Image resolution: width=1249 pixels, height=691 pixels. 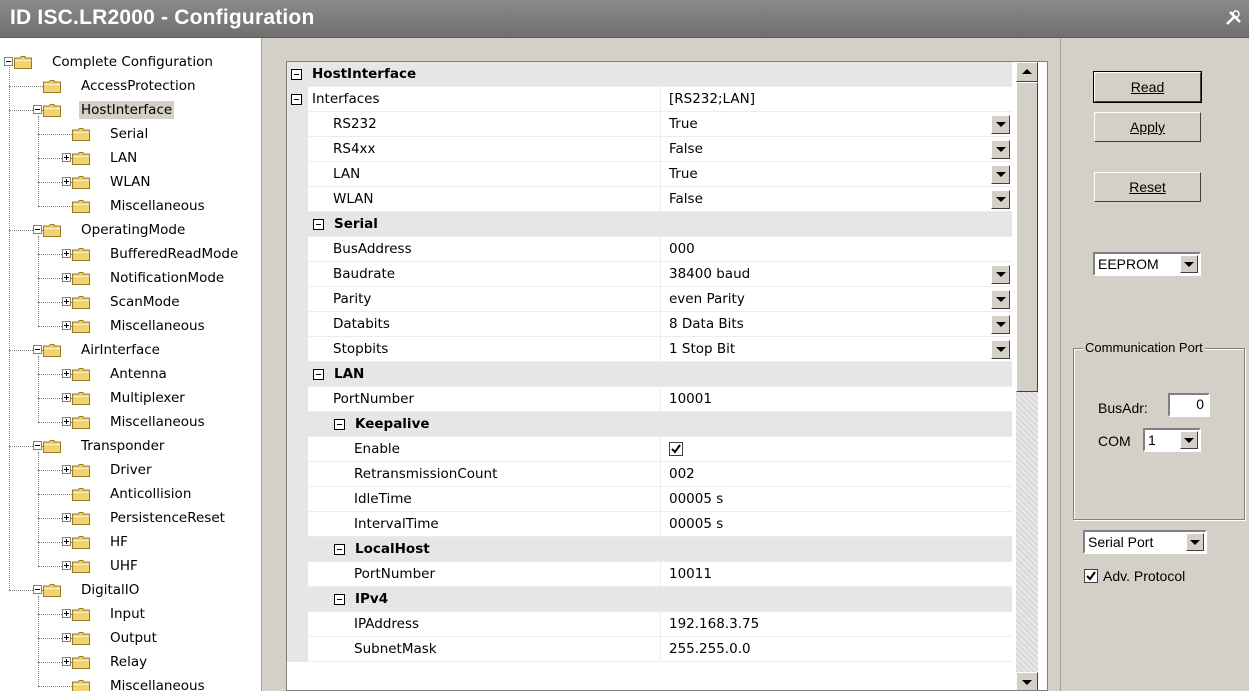 I want to click on tree-item: Multiplexer, so click(x=130, y=398).